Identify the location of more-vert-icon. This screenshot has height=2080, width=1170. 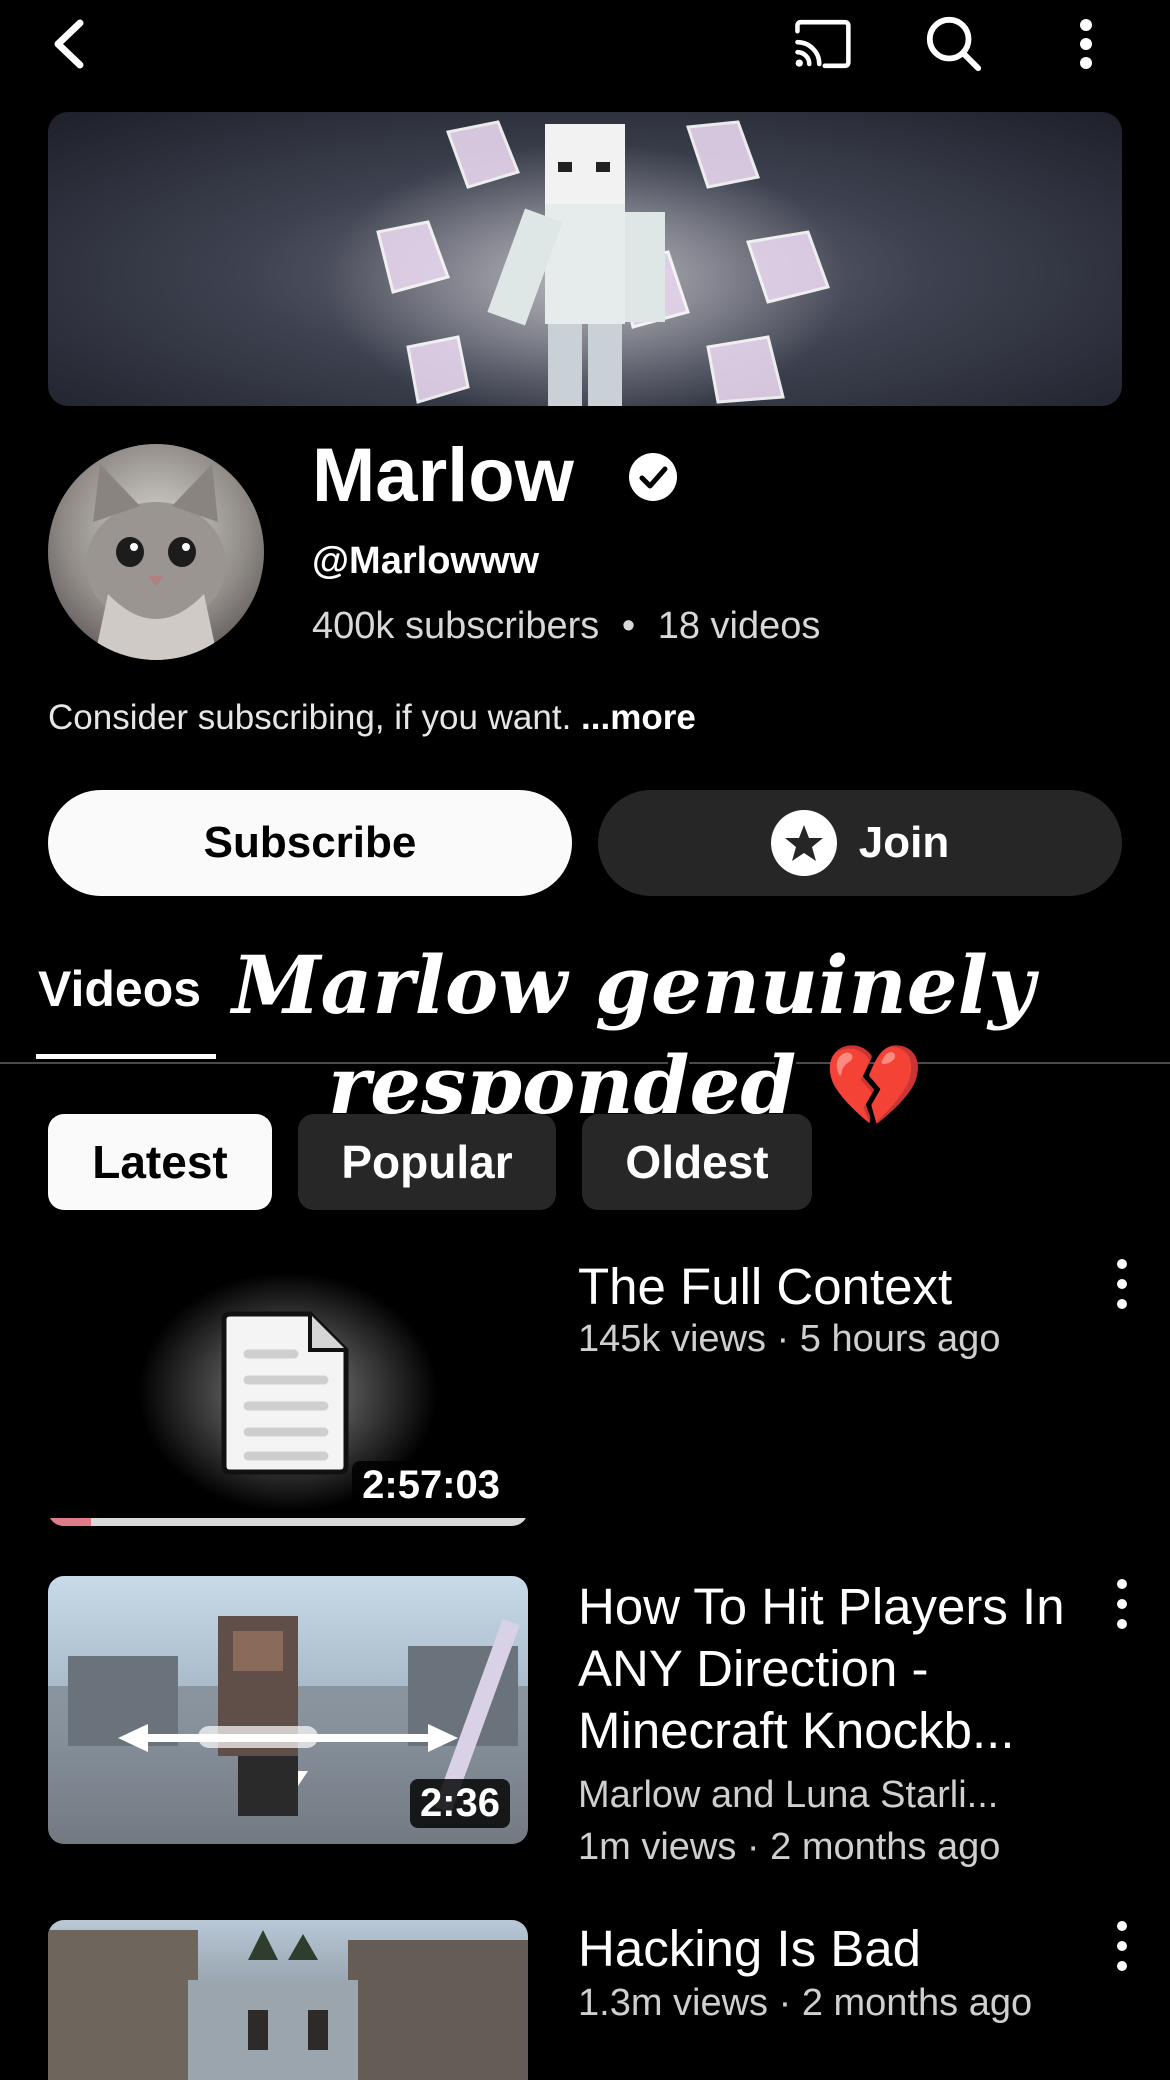
(1086, 44).